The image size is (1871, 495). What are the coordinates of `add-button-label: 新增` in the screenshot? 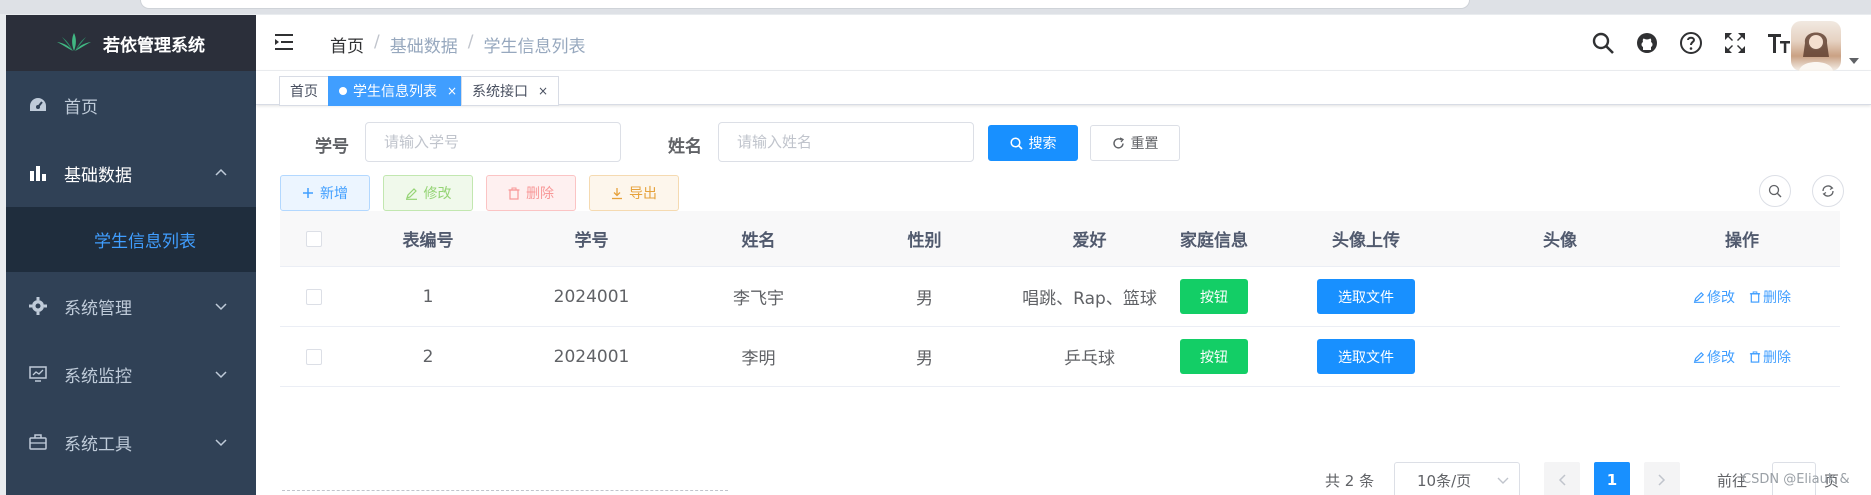 It's located at (334, 194).